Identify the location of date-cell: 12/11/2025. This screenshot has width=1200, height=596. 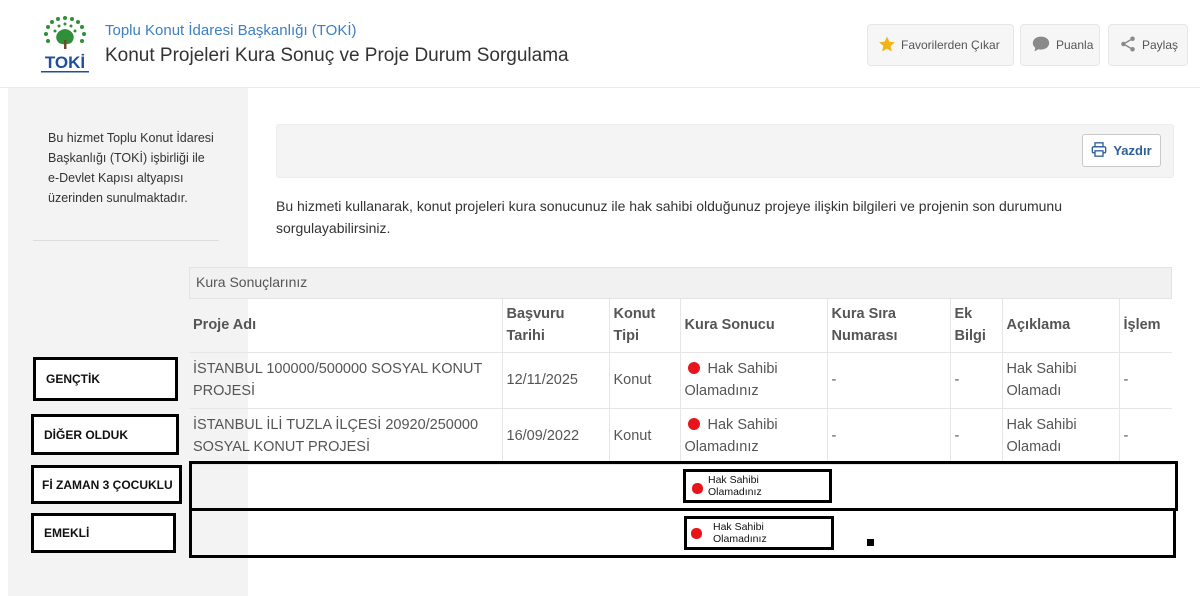
(556, 380).